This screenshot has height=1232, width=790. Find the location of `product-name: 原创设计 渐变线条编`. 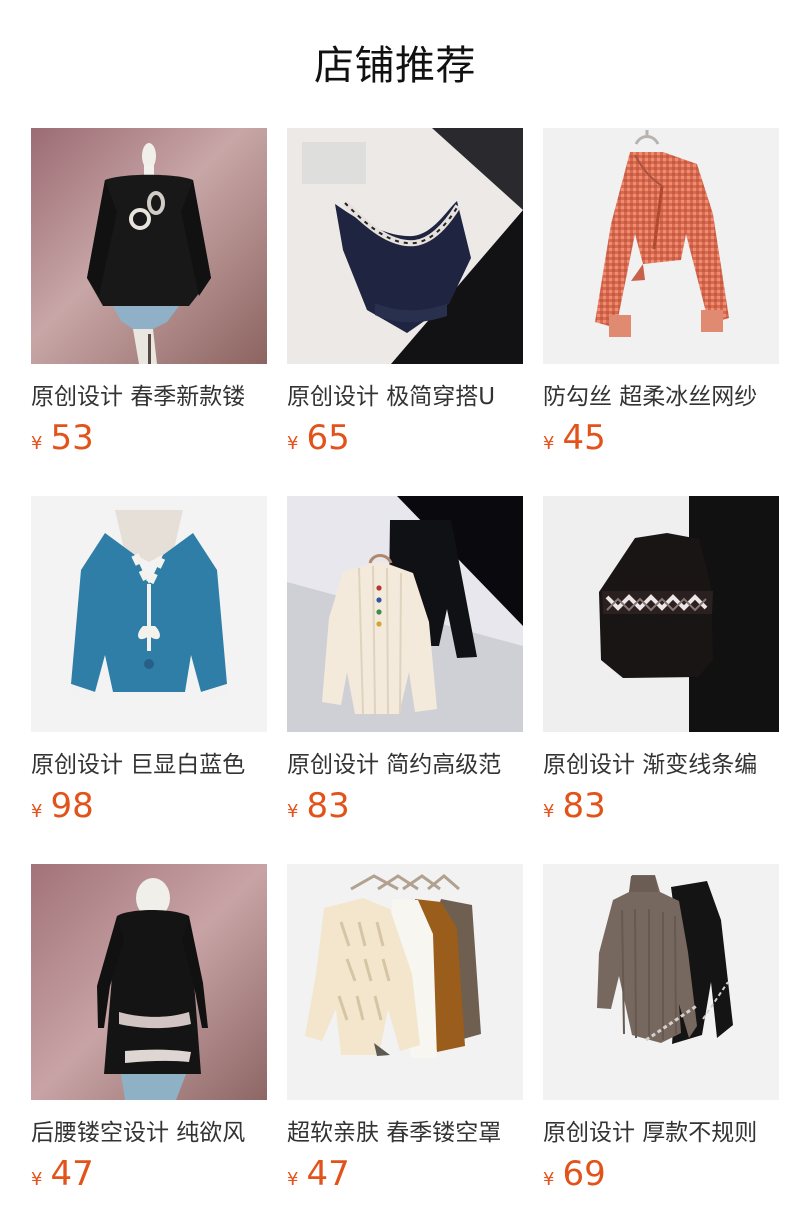

product-name: 原创设计 渐变线条编 is located at coordinates (661, 765).